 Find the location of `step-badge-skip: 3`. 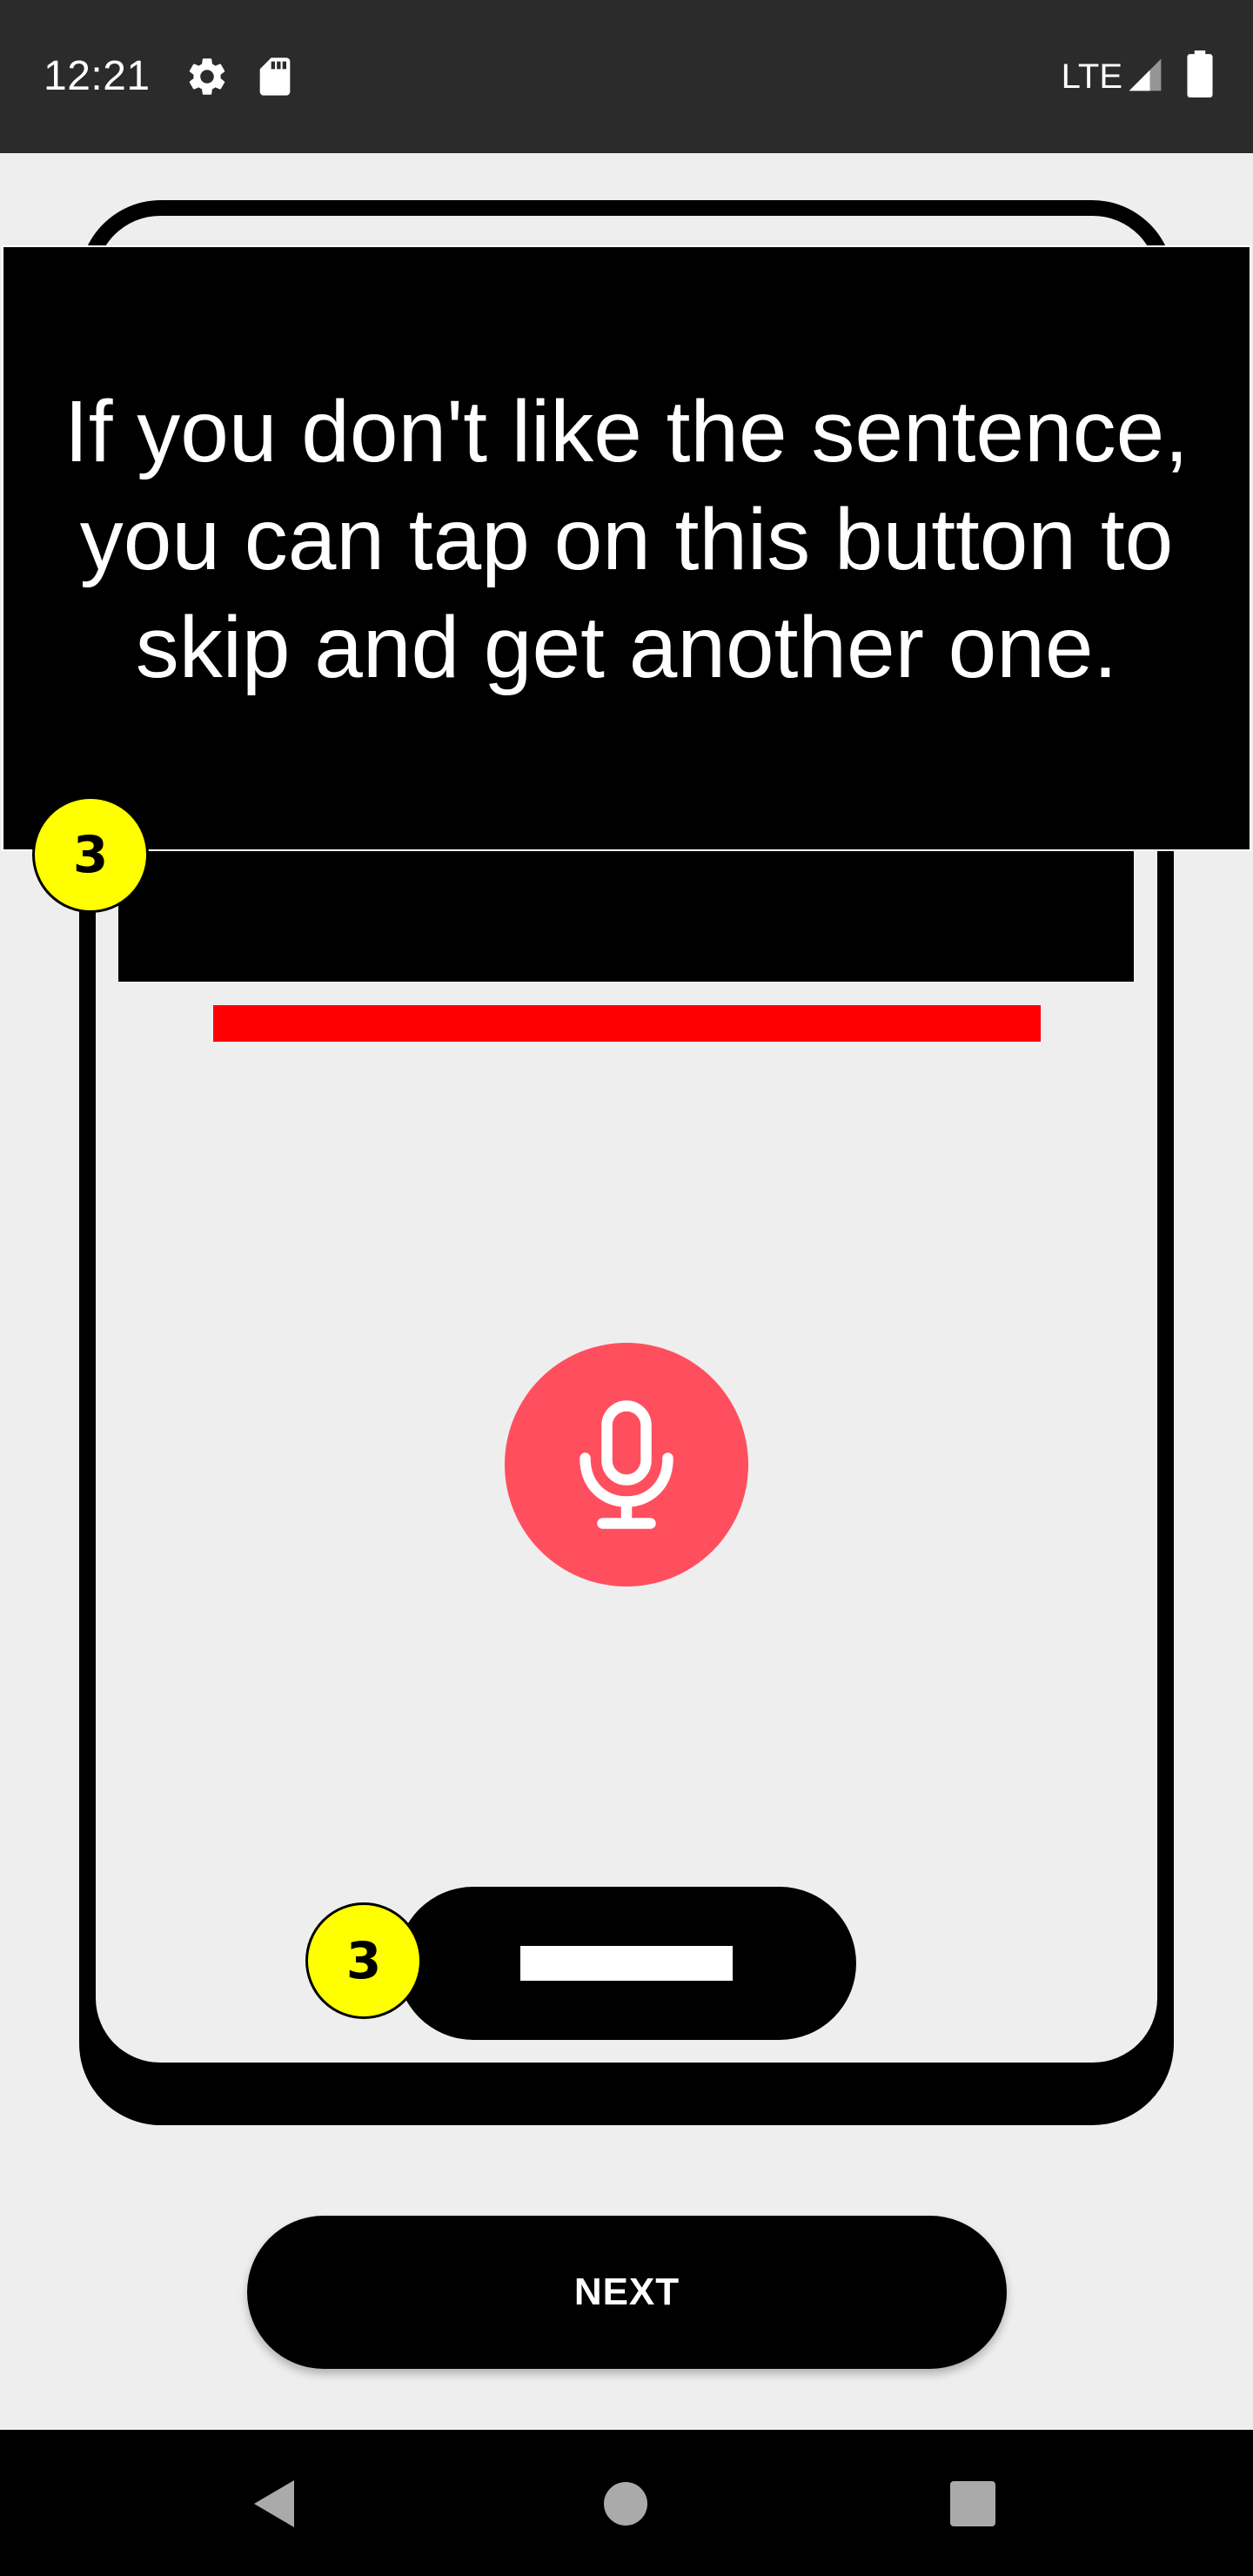

step-badge-skip: 3 is located at coordinates (363, 1961).